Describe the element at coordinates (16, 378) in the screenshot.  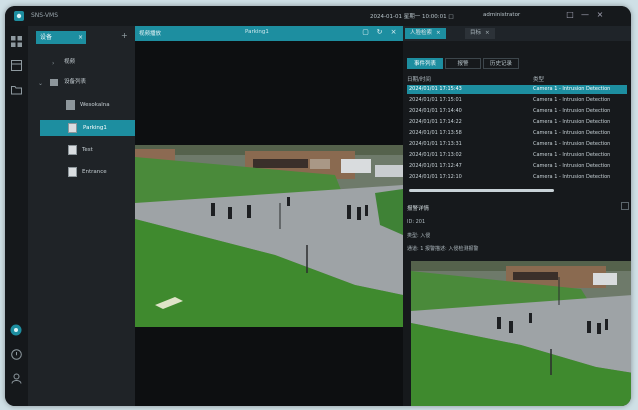
I see `user-icon` at that location.